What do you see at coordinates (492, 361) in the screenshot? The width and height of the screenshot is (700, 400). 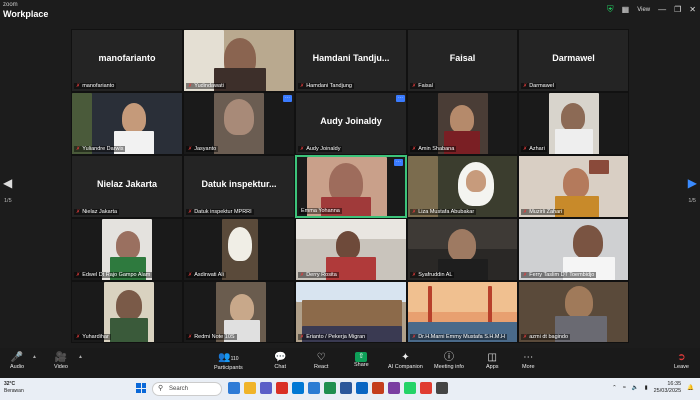 I see `apps-button: ◫ Apps` at bounding box center [492, 361].